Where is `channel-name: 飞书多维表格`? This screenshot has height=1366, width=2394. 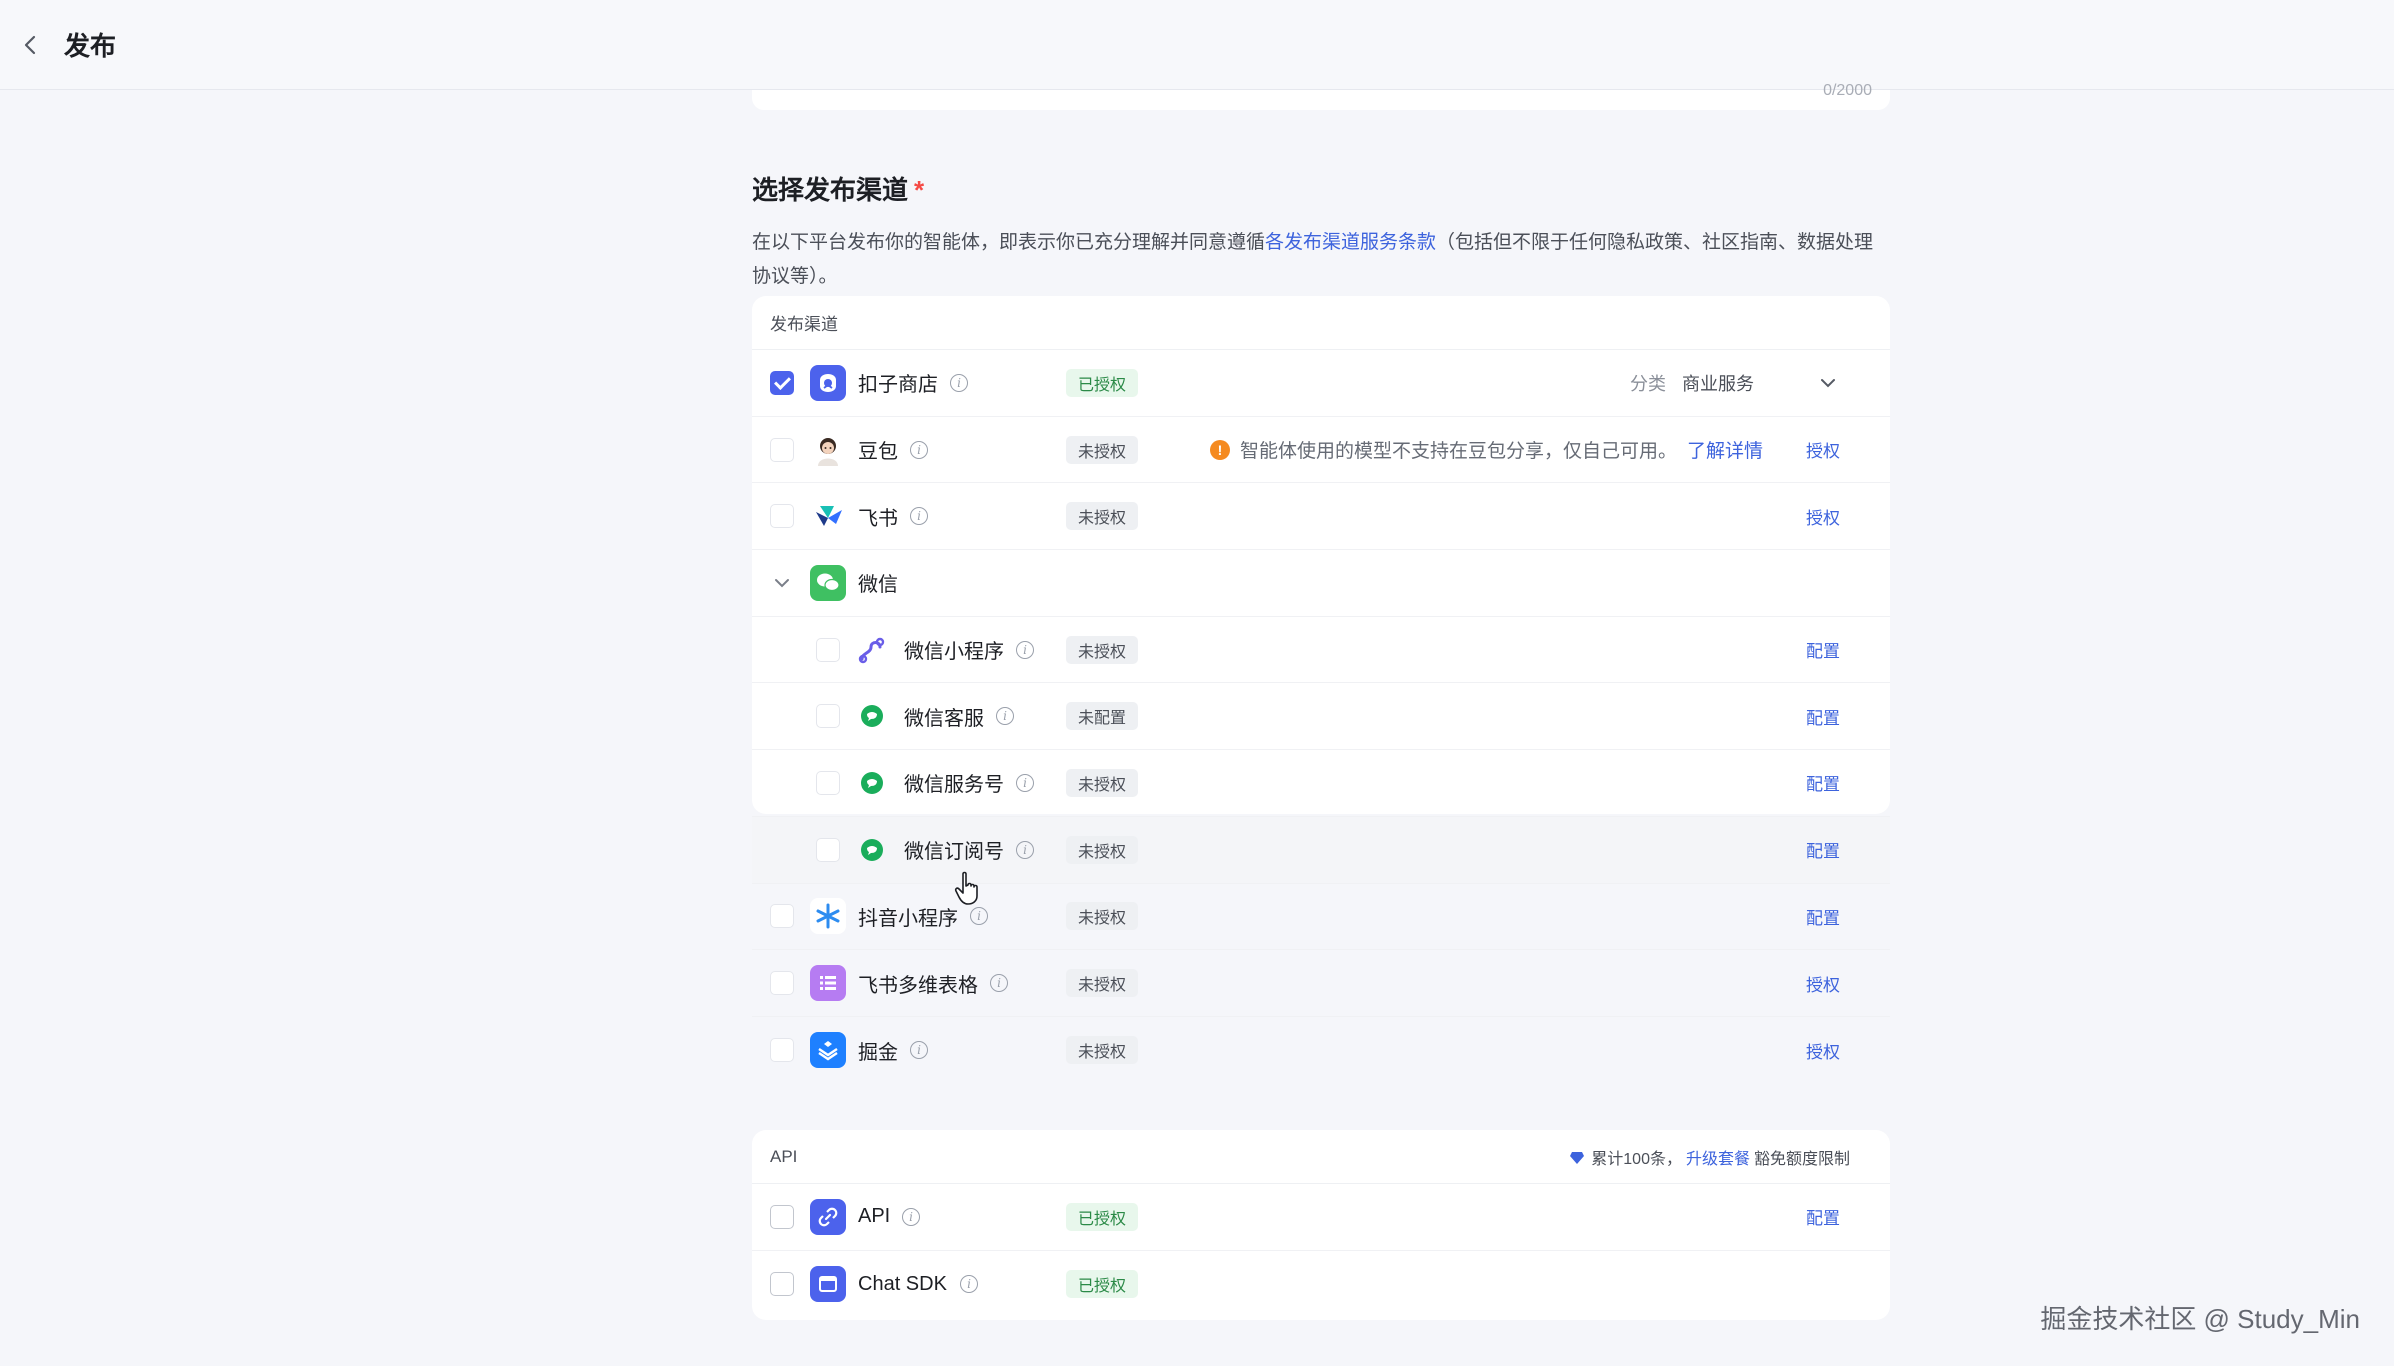
channel-name: 飞书多维表格 is located at coordinates (918, 985).